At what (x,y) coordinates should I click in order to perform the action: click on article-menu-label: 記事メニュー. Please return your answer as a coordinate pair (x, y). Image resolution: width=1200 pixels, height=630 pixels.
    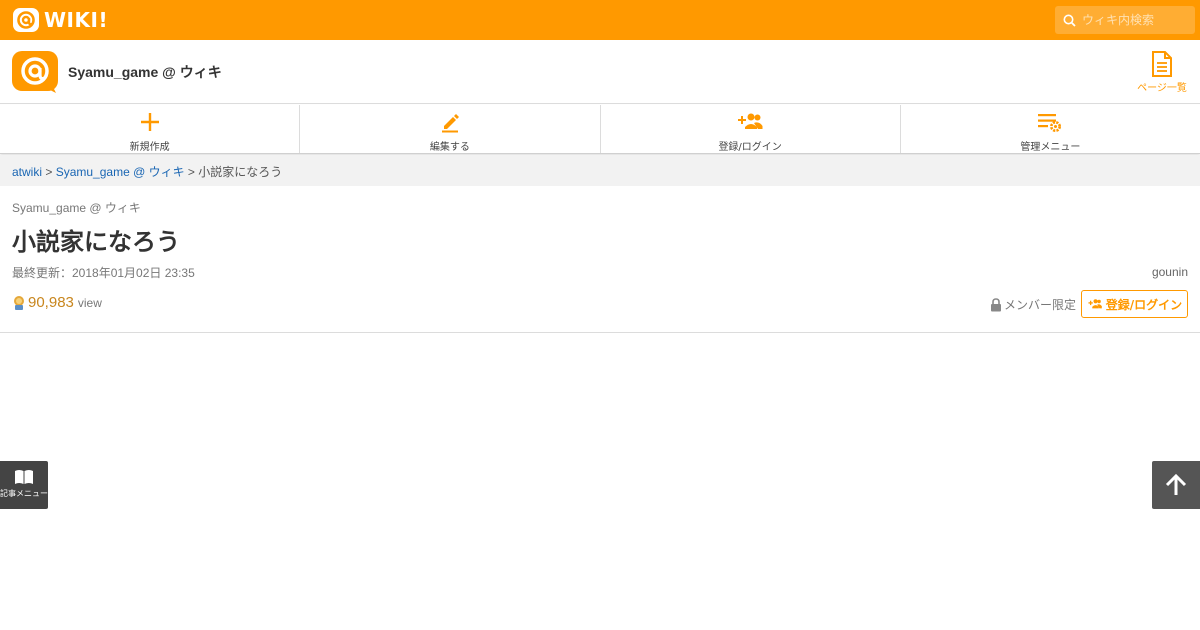
    Looking at the image, I should click on (24, 493).